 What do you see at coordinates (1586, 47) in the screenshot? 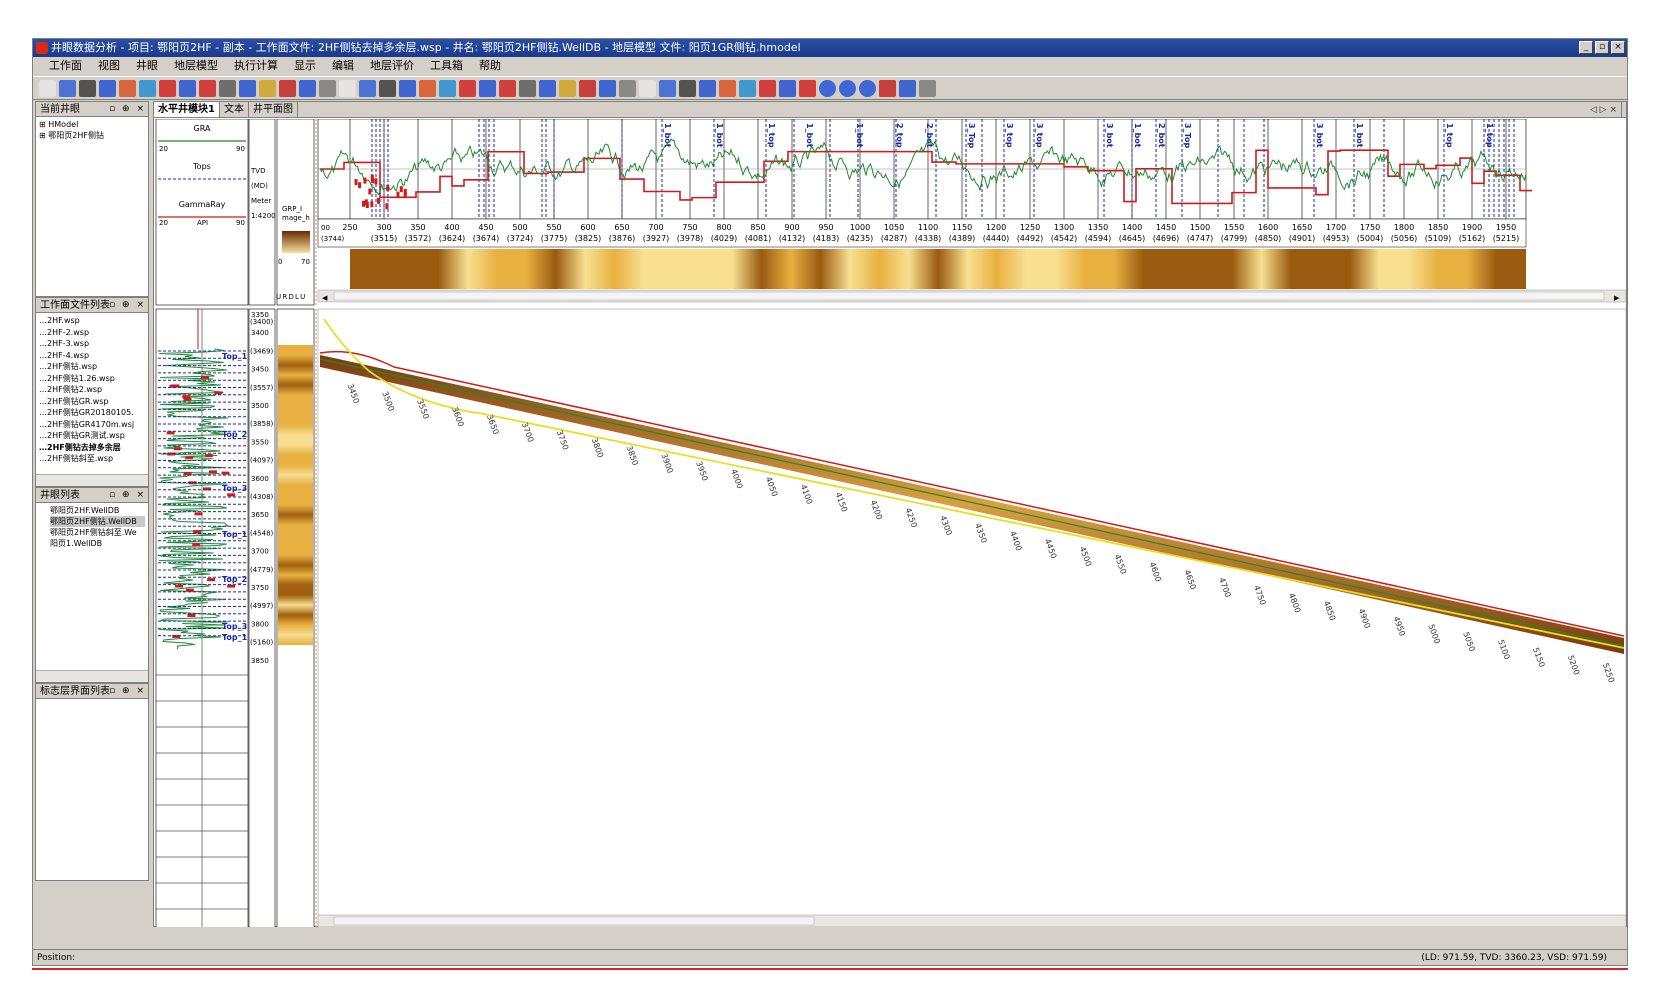
I see `minimize-button: _` at bounding box center [1586, 47].